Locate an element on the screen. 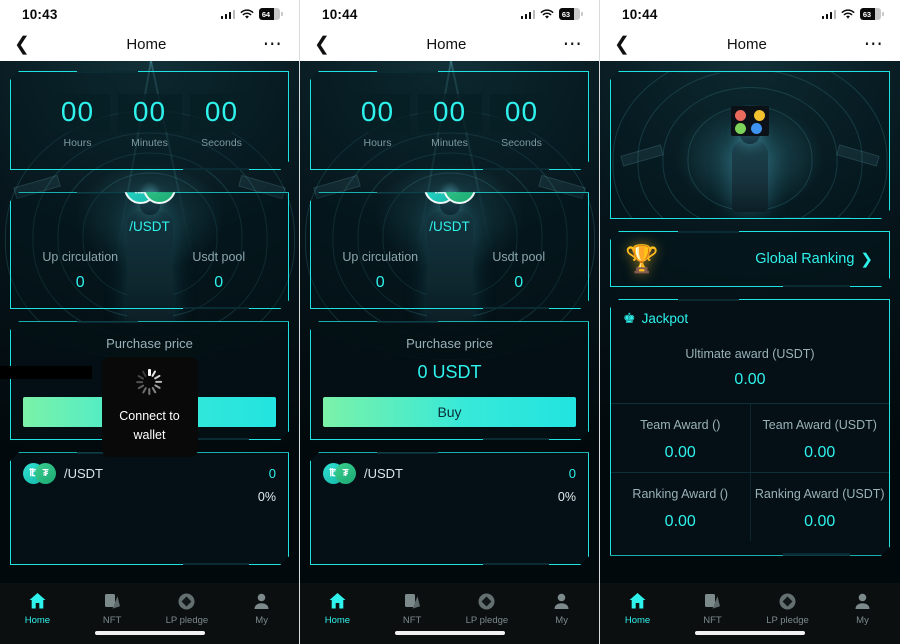 The width and height of the screenshot is (900, 644). jackpot-header: ♚ Jackpot is located at coordinates (750, 322).